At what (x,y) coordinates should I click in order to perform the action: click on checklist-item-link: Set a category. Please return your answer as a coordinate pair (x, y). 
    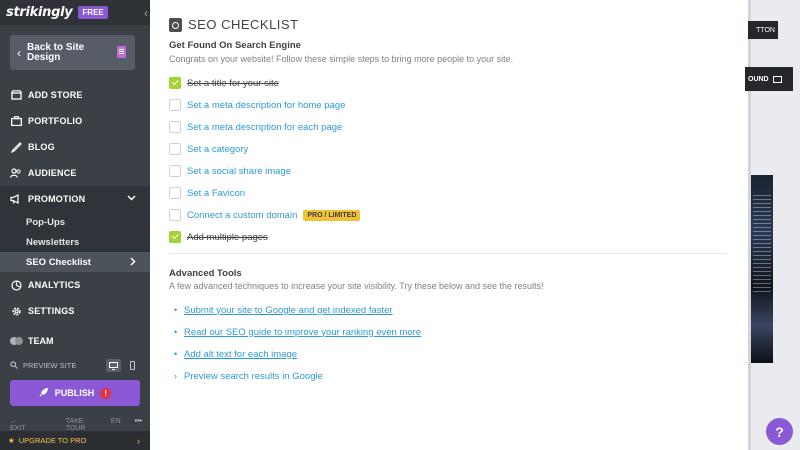
    Looking at the image, I should click on (217, 149).